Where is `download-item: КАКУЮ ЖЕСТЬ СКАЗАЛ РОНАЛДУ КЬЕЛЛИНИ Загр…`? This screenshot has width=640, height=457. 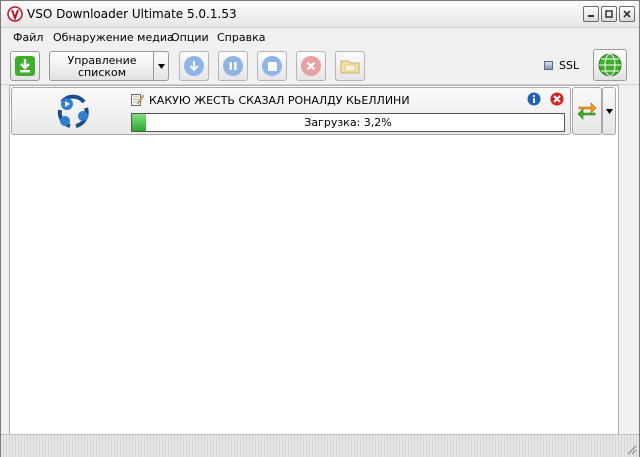
download-item: КАКУЮ ЖЕСТЬ СКАЗАЛ РОНАЛДУ КЬЕЛЛИНИ Загр… is located at coordinates (291, 111).